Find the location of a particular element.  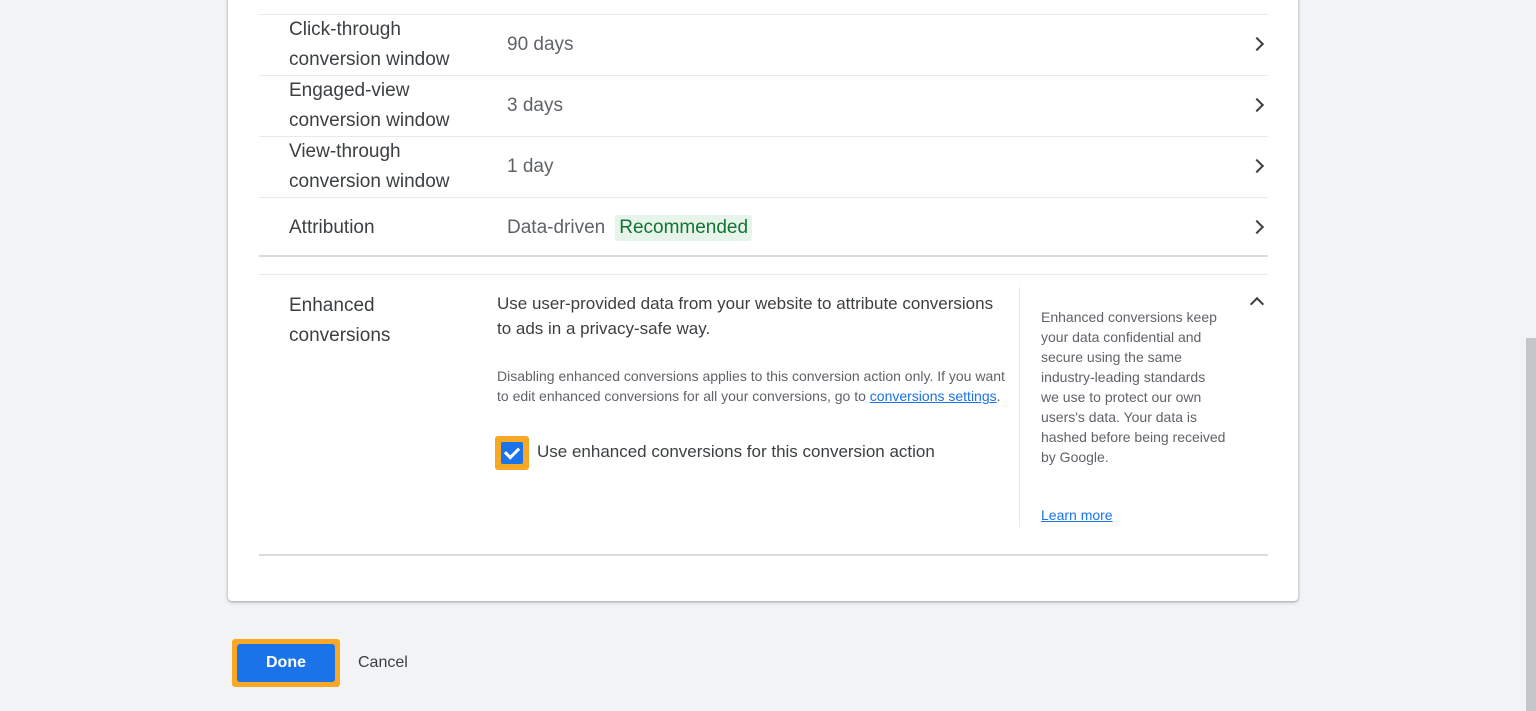

row-value: Data-driven Recommended is located at coordinates (630, 228).